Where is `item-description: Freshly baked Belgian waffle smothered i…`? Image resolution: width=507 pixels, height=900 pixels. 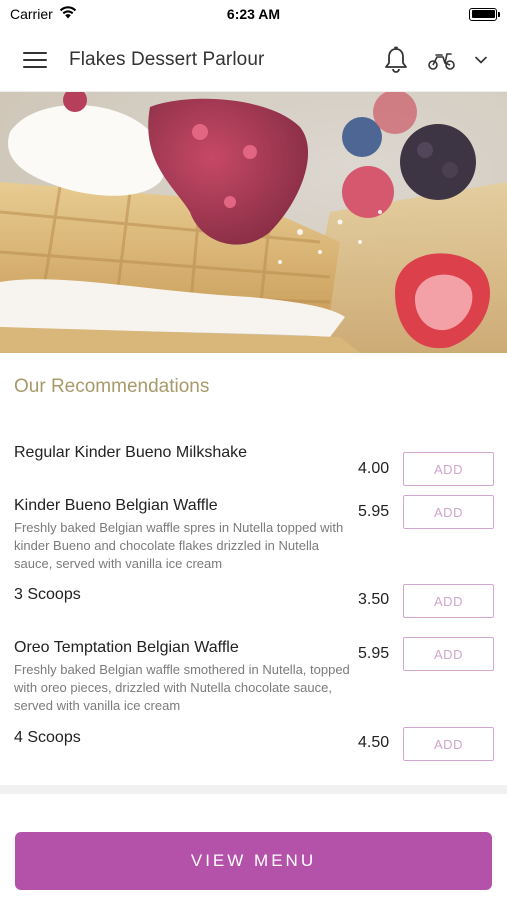
item-description: Freshly baked Belgian waffle smothered i… is located at coordinates (182, 687).